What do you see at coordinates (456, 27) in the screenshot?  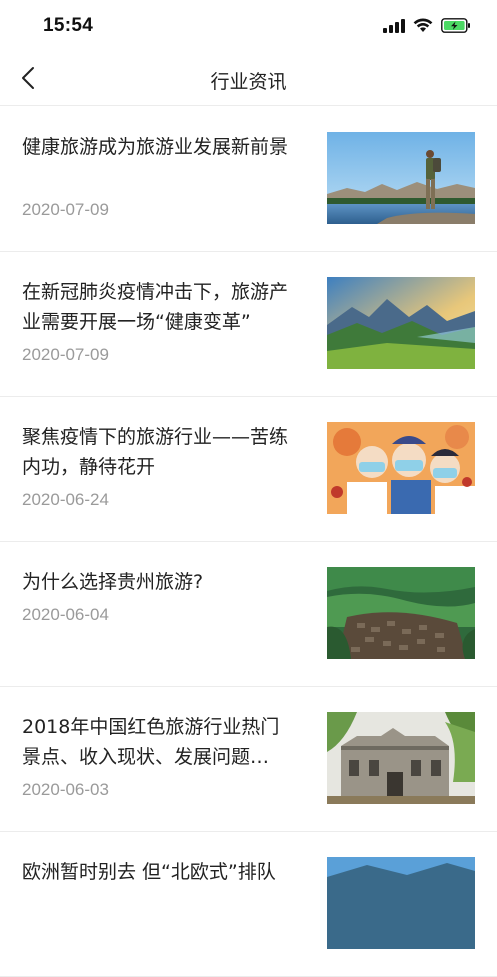 I see `battery-charging-icon` at bounding box center [456, 27].